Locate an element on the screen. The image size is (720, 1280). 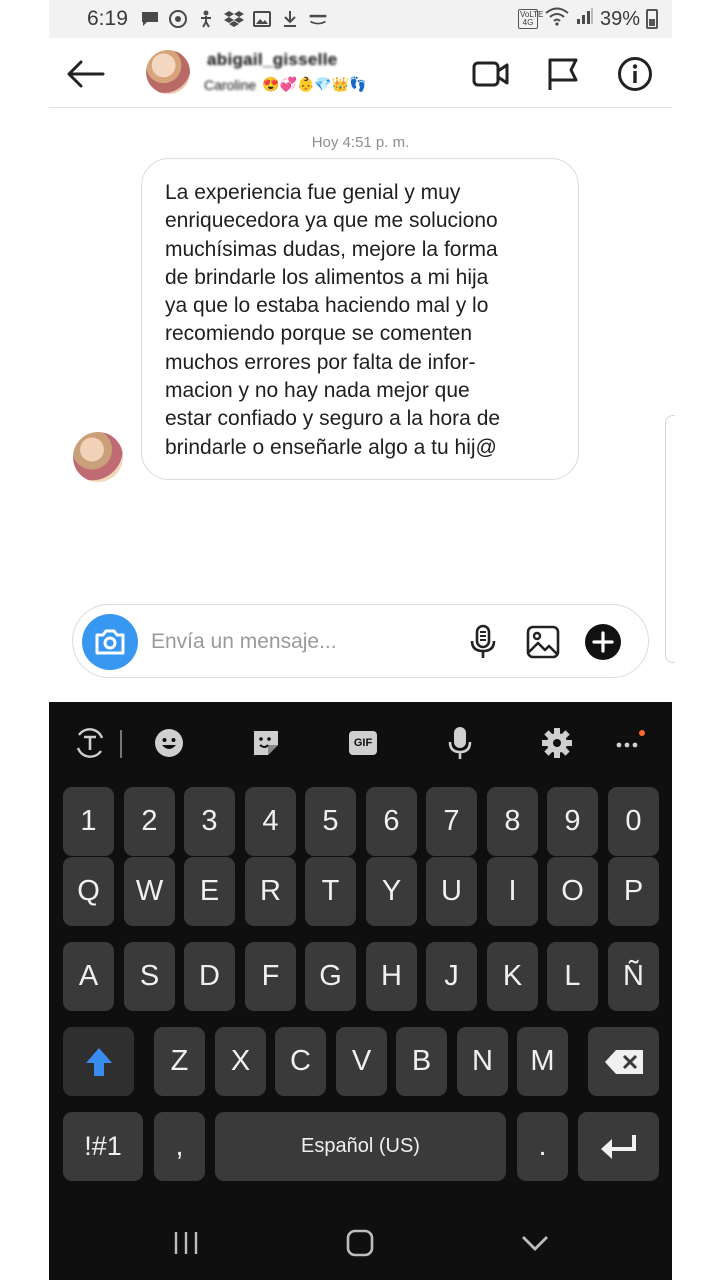
key-o: O is located at coordinates (572, 891).